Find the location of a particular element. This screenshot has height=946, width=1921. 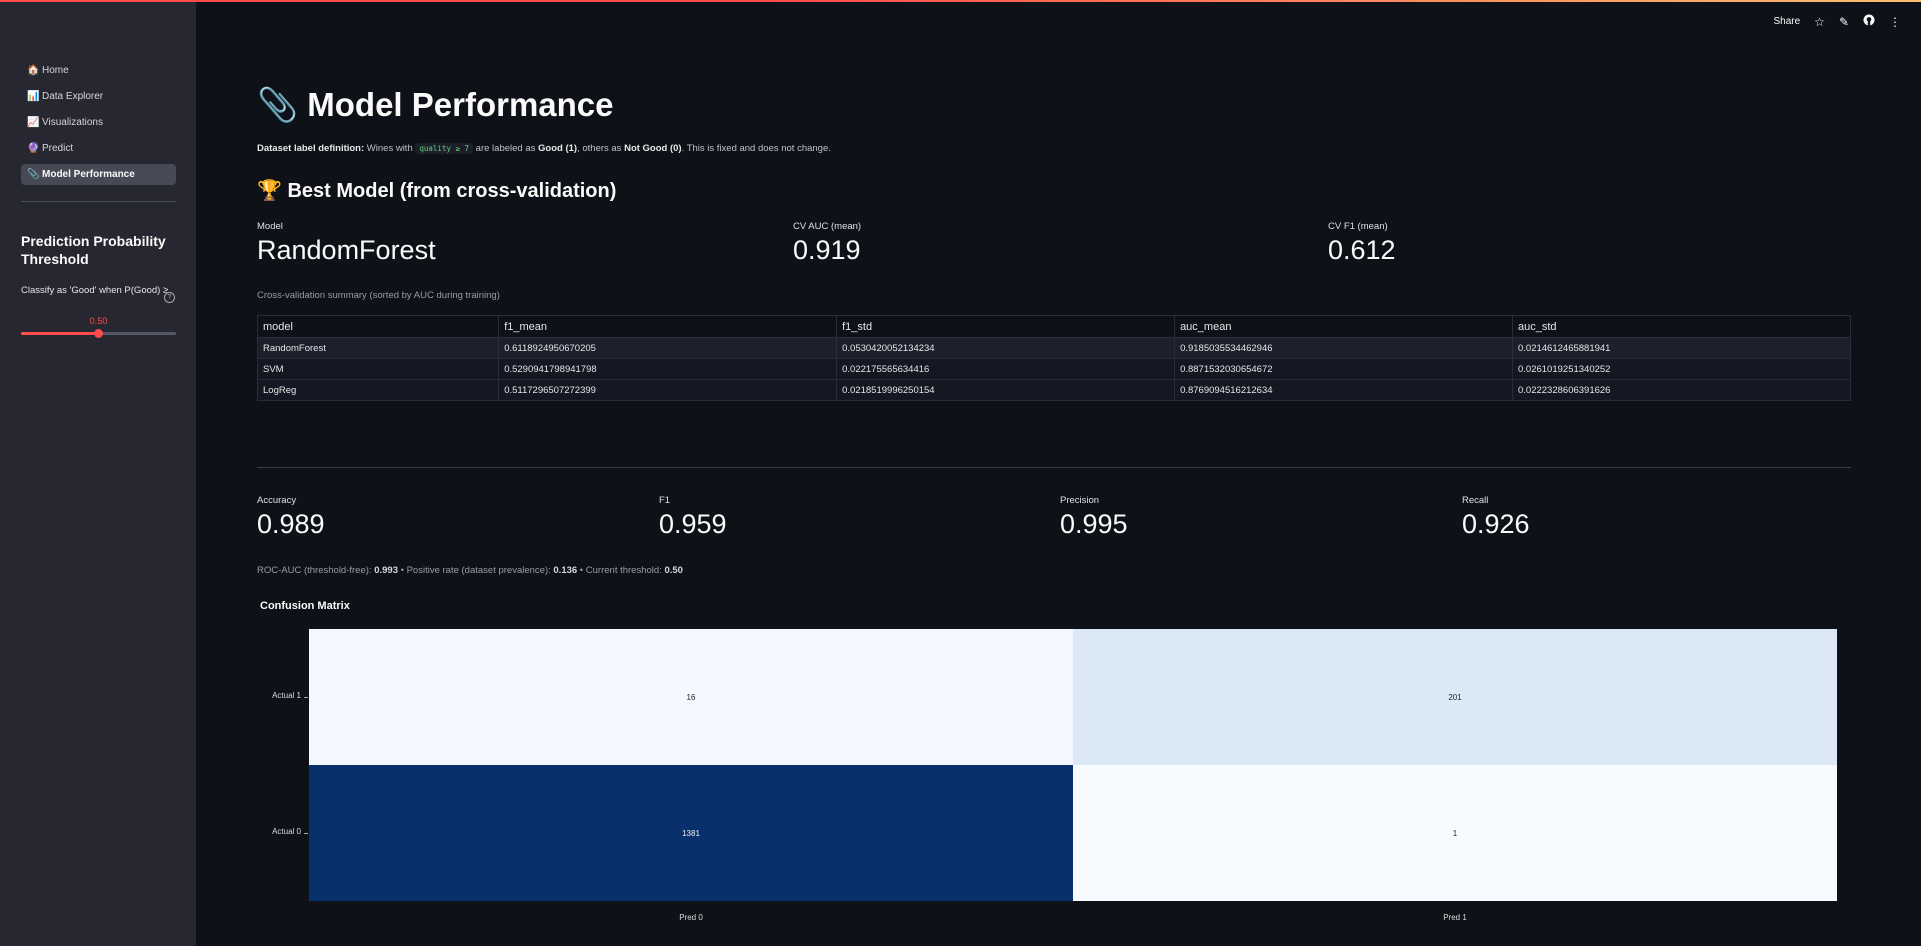

table-cell: 0.5290941798941798 is located at coordinates (668, 369).